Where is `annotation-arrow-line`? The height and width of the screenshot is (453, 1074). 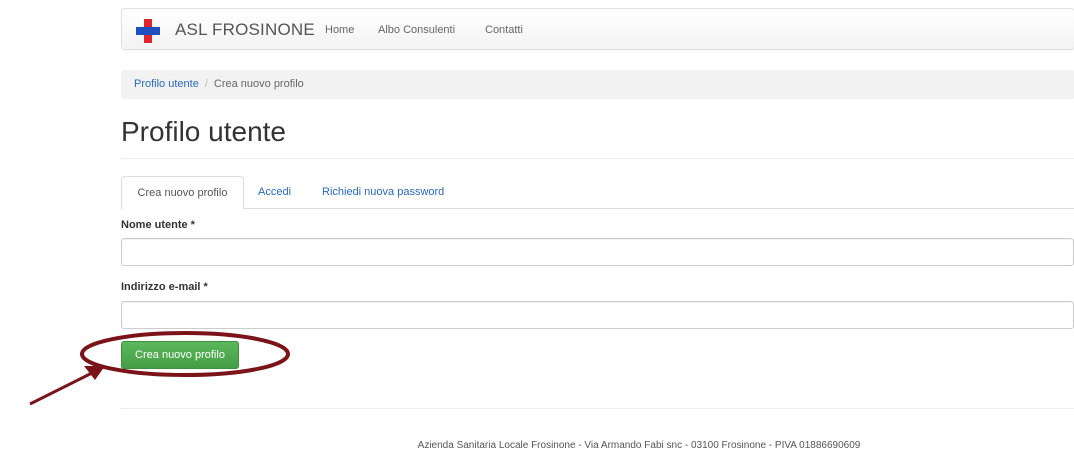
annotation-arrow-line is located at coordinates (62, 388).